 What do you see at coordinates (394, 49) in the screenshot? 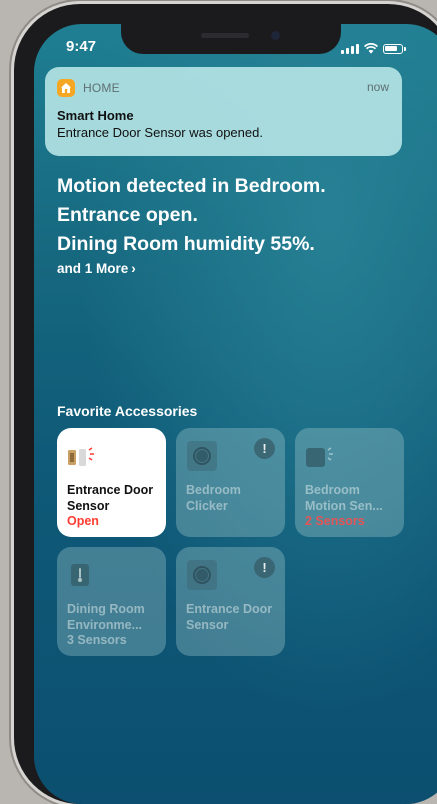
I see `battery-icon` at bounding box center [394, 49].